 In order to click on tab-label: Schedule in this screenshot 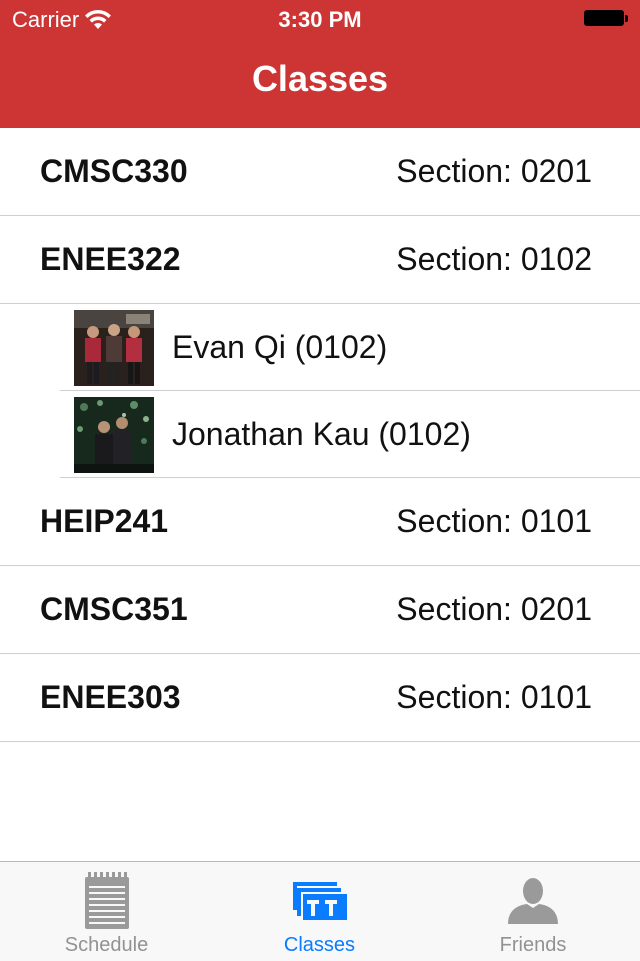, I will do `click(106, 945)`.